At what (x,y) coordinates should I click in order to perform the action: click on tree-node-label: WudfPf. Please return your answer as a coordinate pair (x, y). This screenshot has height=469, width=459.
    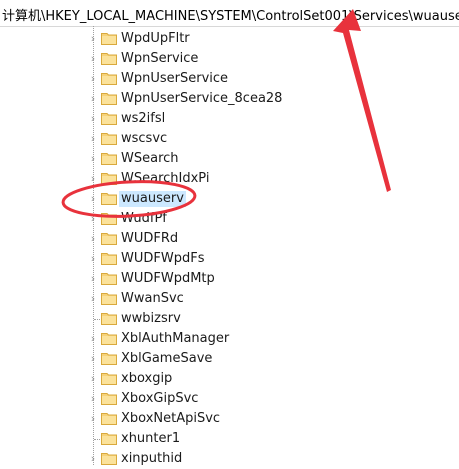
    Looking at the image, I should click on (144, 219).